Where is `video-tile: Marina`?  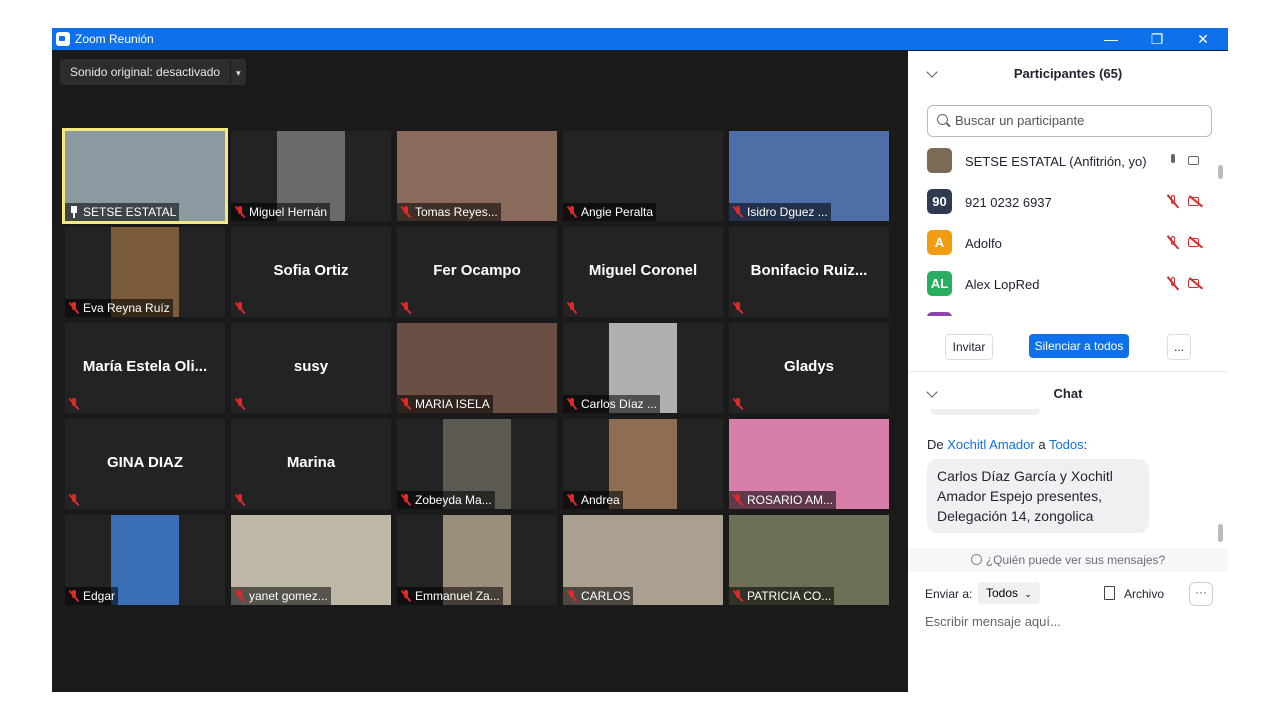 video-tile: Marina is located at coordinates (311, 464).